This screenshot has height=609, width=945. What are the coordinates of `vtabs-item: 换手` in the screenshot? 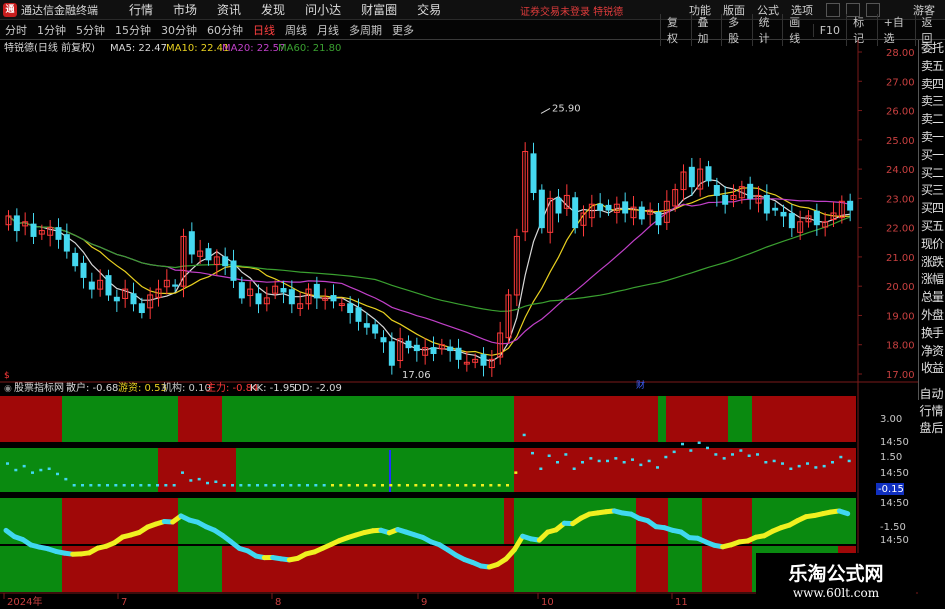 It's located at (932, 334).